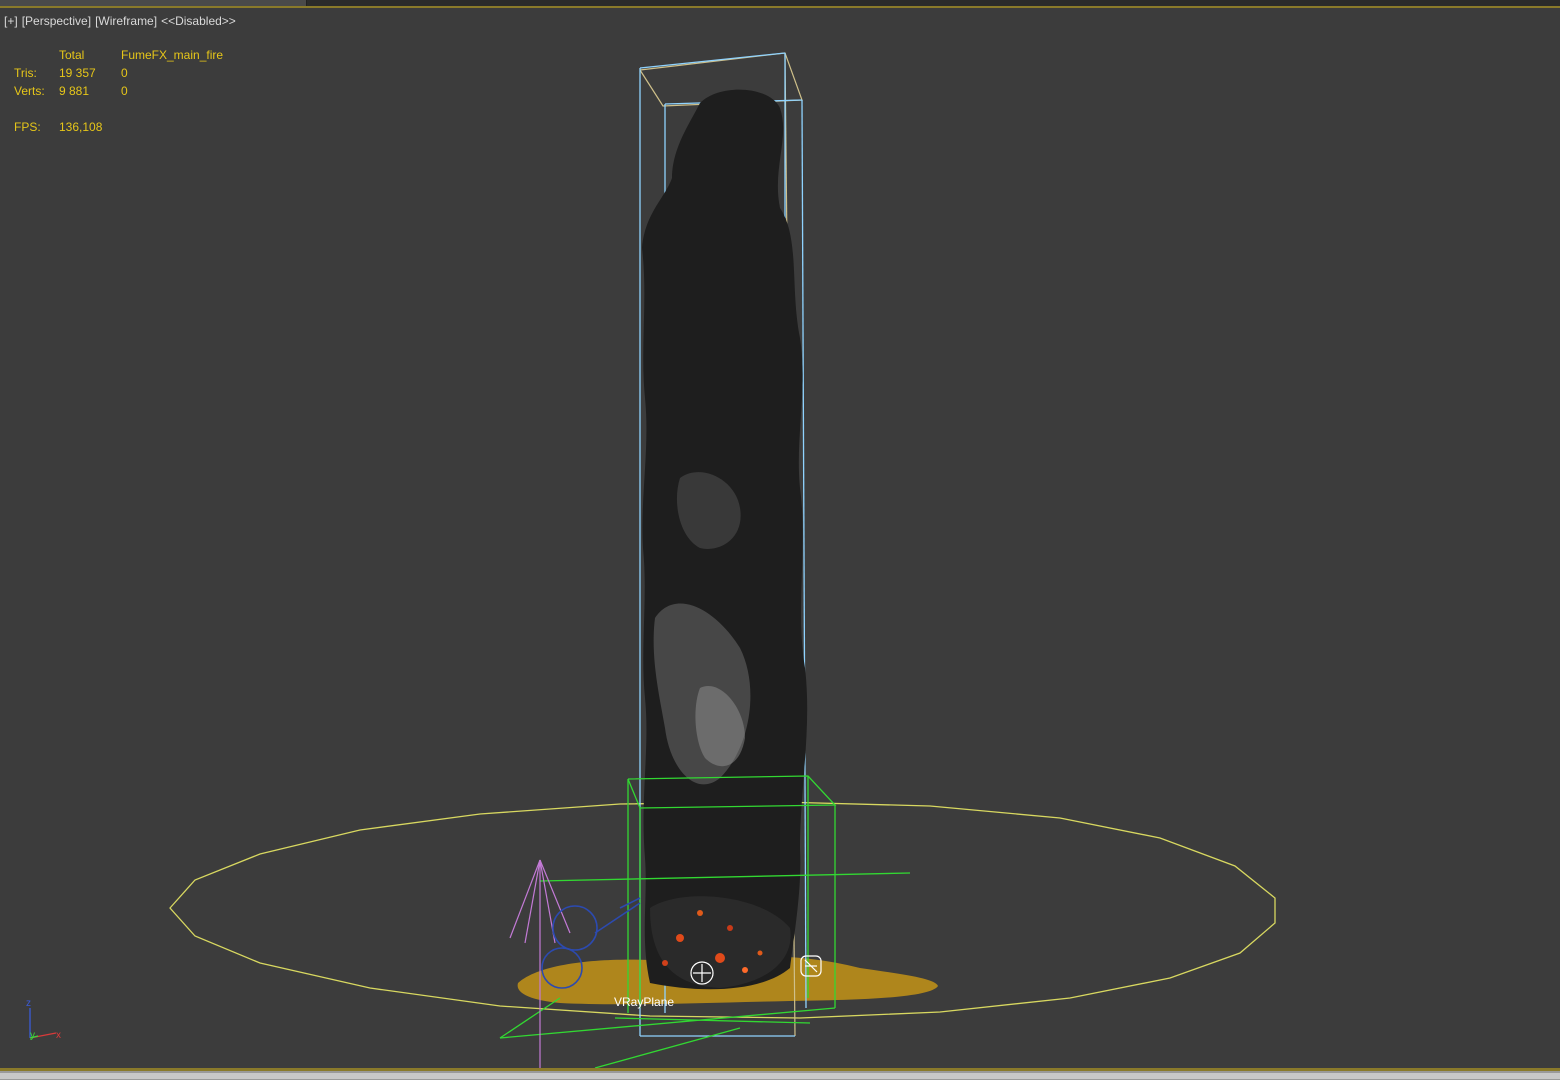 Image resolution: width=1560 pixels, height=1080 pixels. I want to click on stats-header-object: FumeFX_main_fire, so click(172, 55).